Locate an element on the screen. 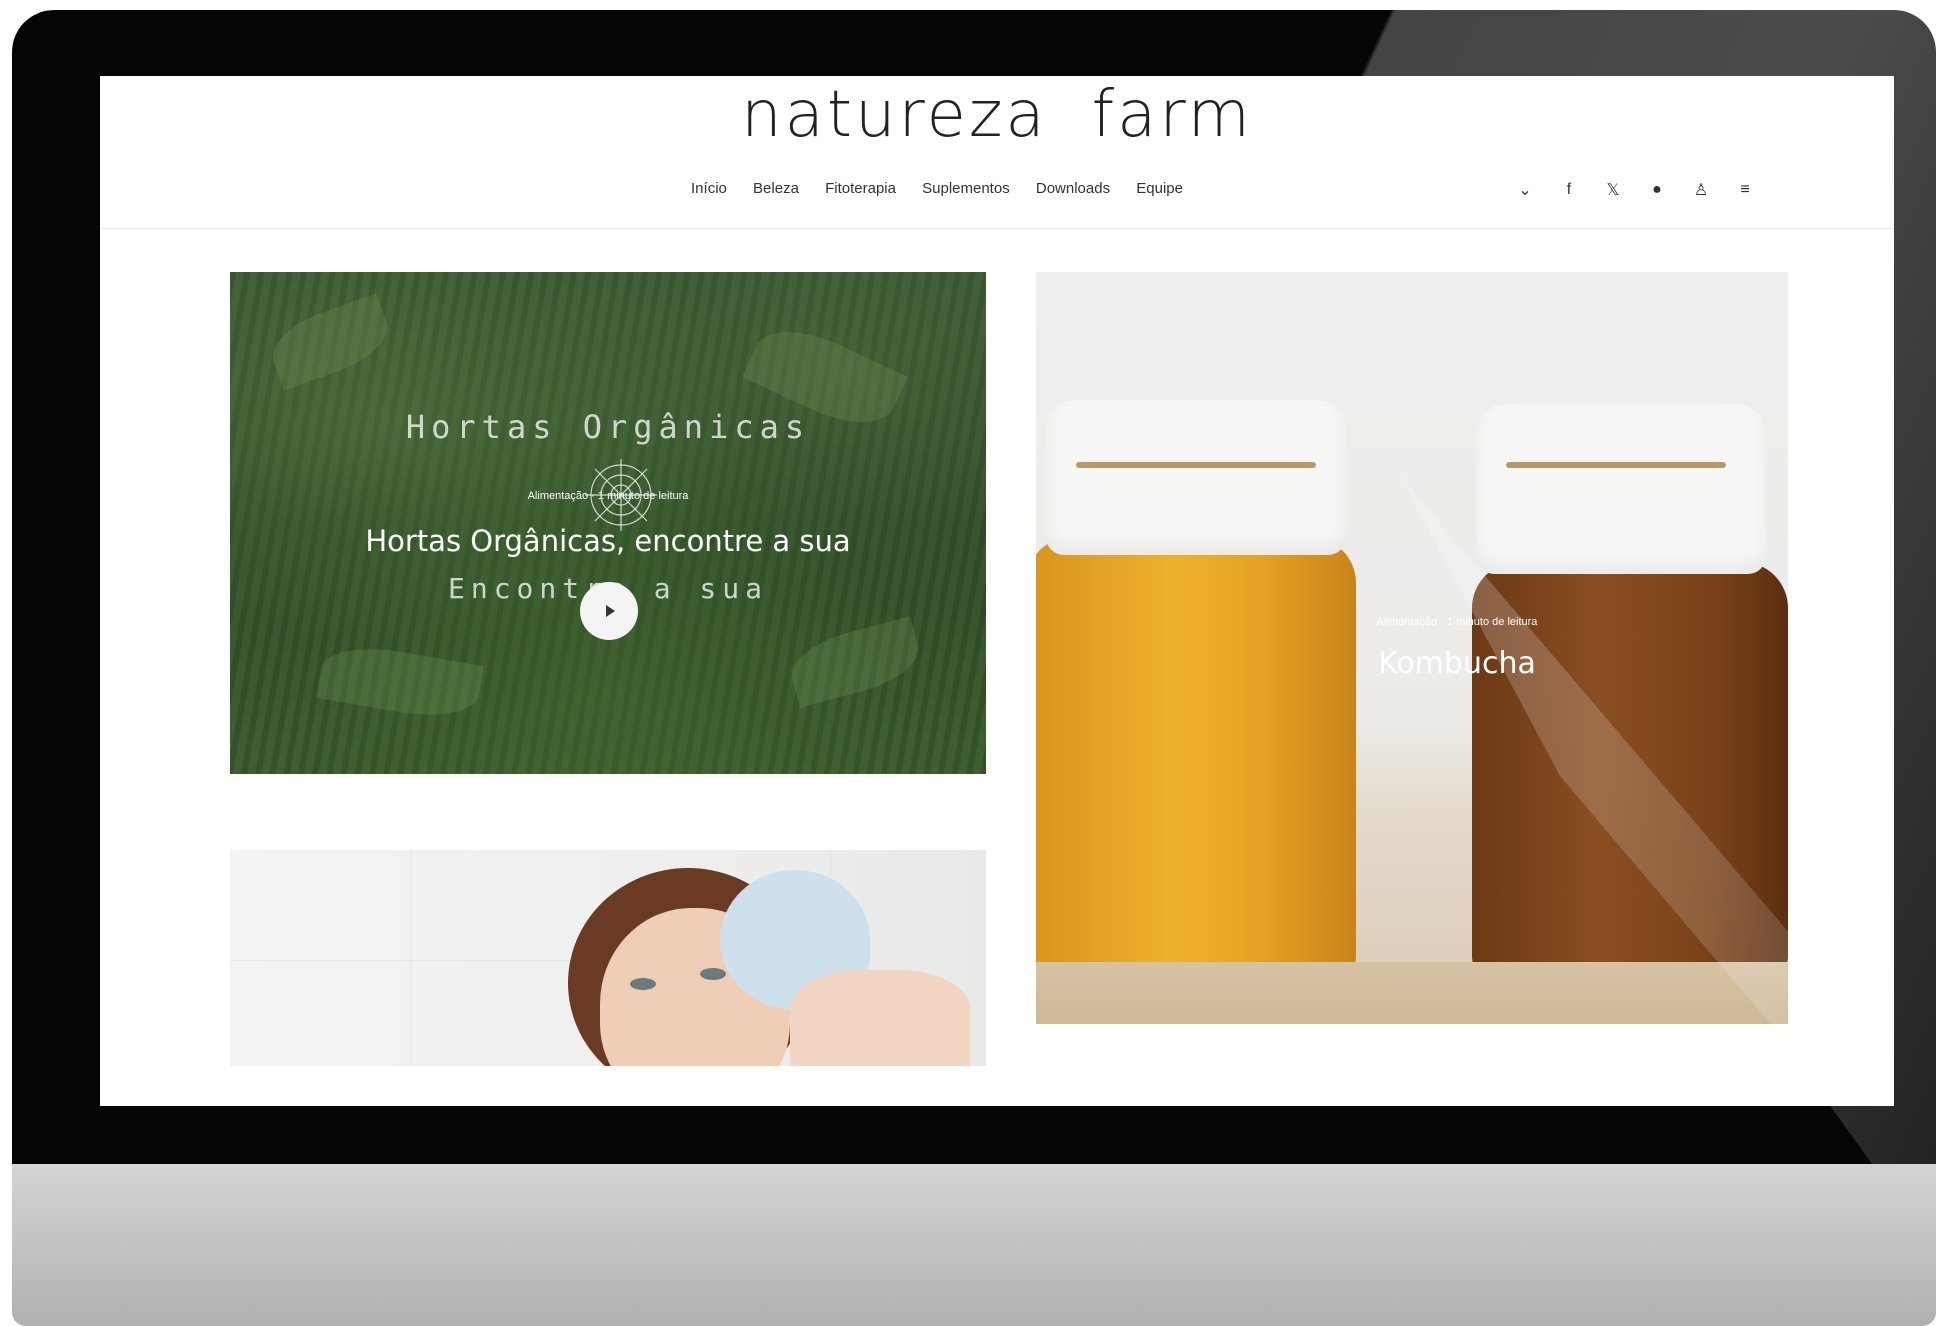  nav-item-suplementos: Suplementos is located at coordinates (966, 188).